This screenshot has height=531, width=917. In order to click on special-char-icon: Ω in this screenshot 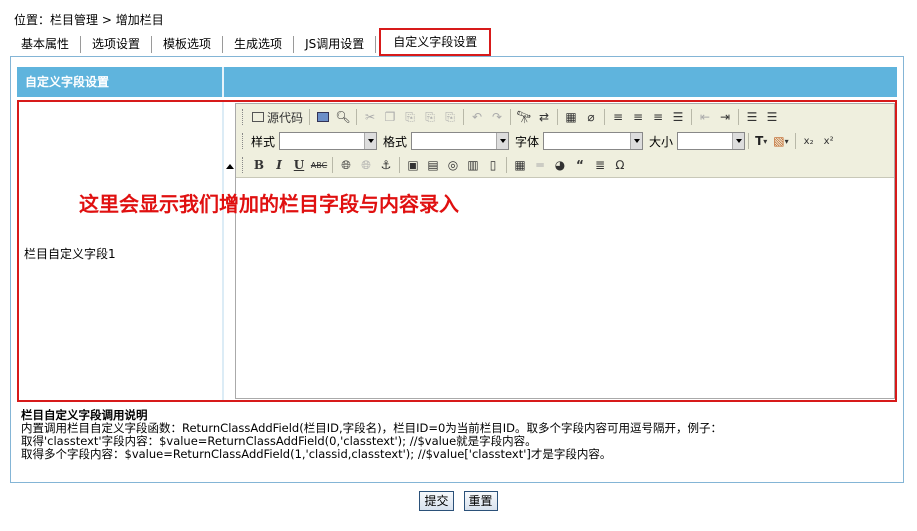, I will do `click(620, 165)`.